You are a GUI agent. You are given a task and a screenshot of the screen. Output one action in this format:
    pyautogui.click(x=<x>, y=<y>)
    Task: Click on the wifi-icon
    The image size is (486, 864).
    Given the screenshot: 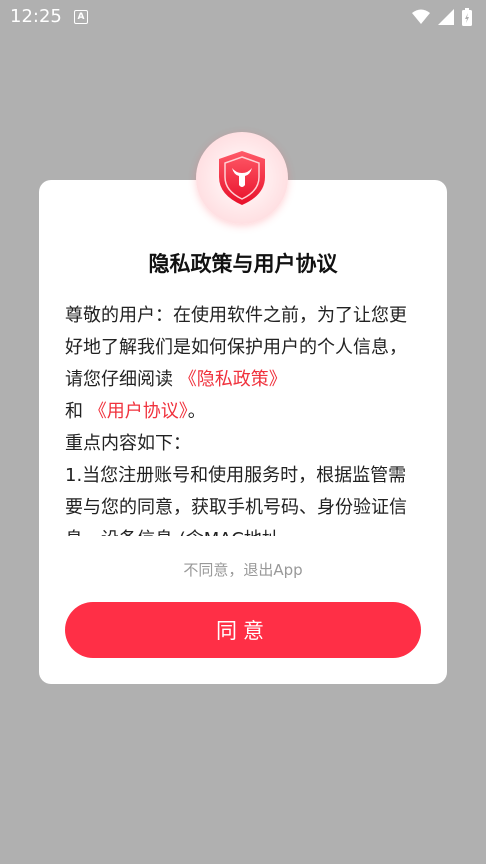 What is the action you would take?
    pyautogui.click(x=421, y=16)
    